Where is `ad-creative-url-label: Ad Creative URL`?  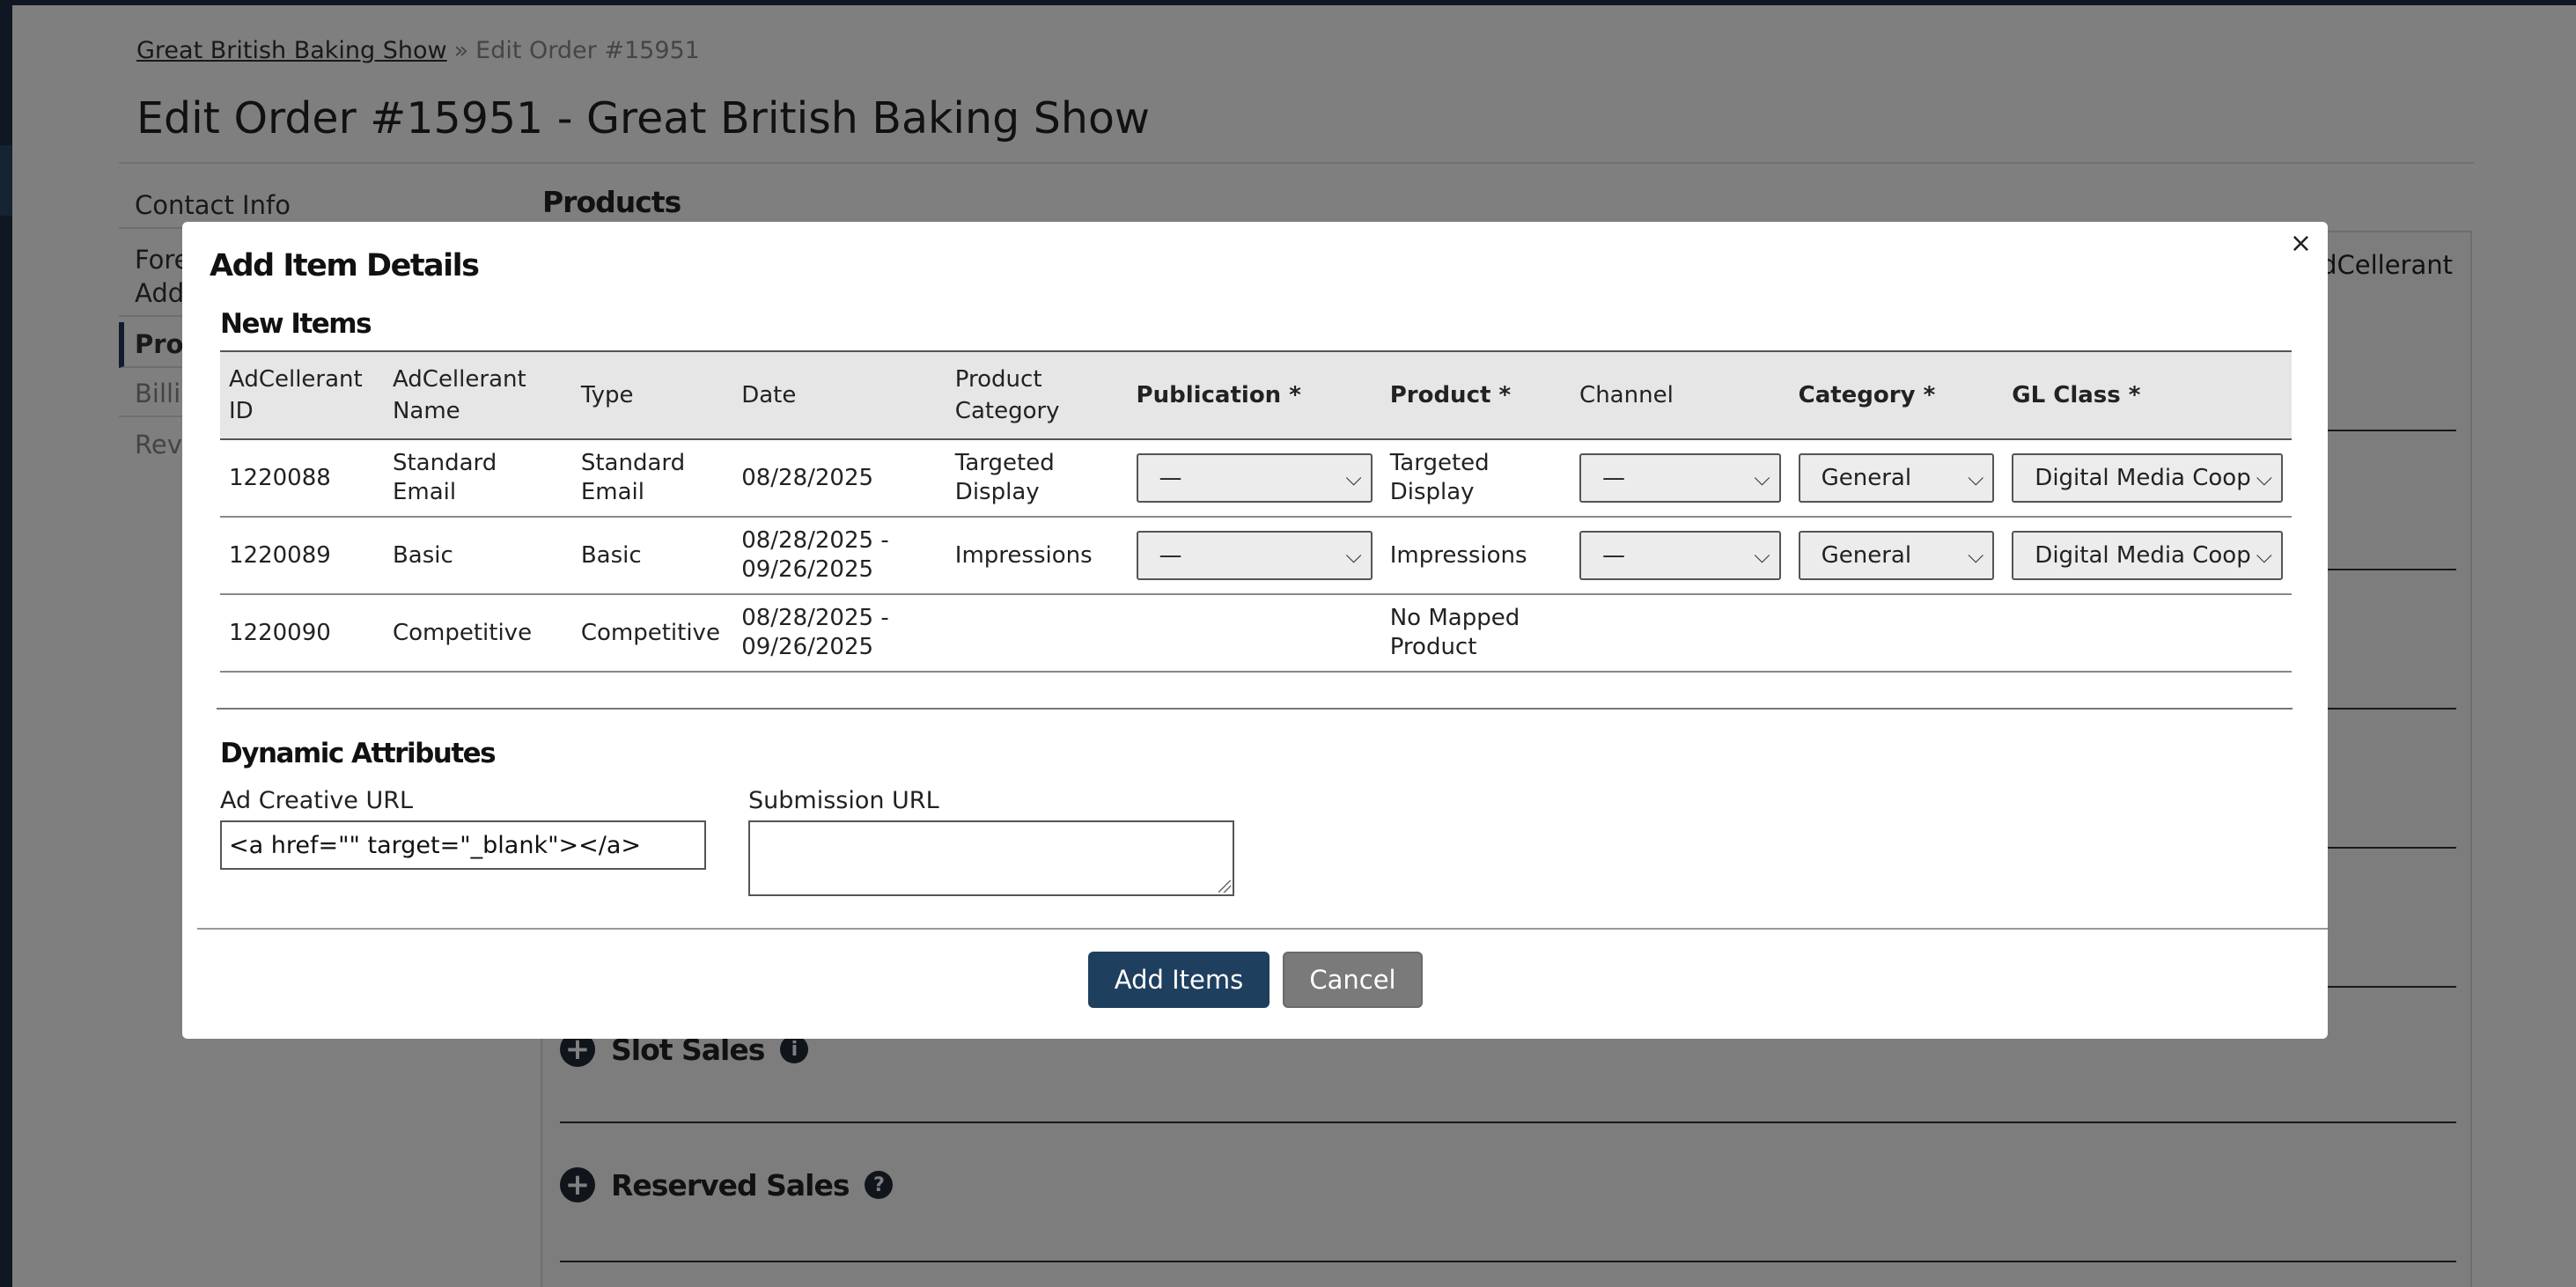 ad-creative-url-label: Ad Creative URL is located at coordinates (317, 801).